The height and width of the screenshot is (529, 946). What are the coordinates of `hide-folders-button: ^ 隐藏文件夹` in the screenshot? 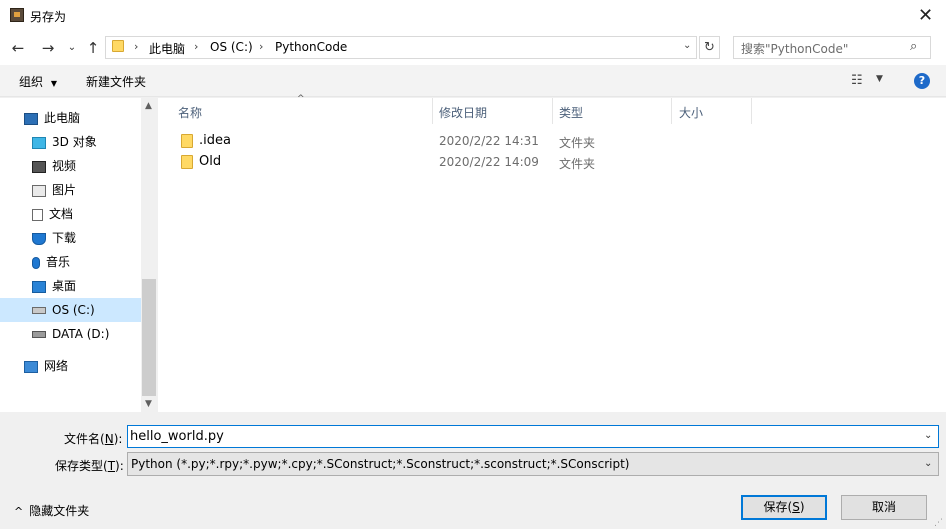 It's located at (51, 510).